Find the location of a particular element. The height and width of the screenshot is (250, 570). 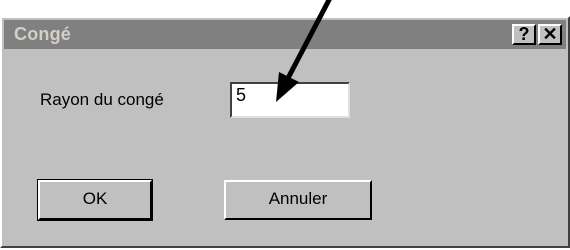

radius-label: Rayon du congé is located at coordinates (102, 99).